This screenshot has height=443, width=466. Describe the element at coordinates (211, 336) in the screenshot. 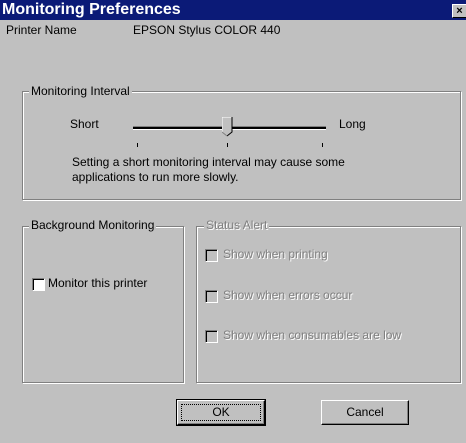

I see `show-consumables-checkbox` at that location.